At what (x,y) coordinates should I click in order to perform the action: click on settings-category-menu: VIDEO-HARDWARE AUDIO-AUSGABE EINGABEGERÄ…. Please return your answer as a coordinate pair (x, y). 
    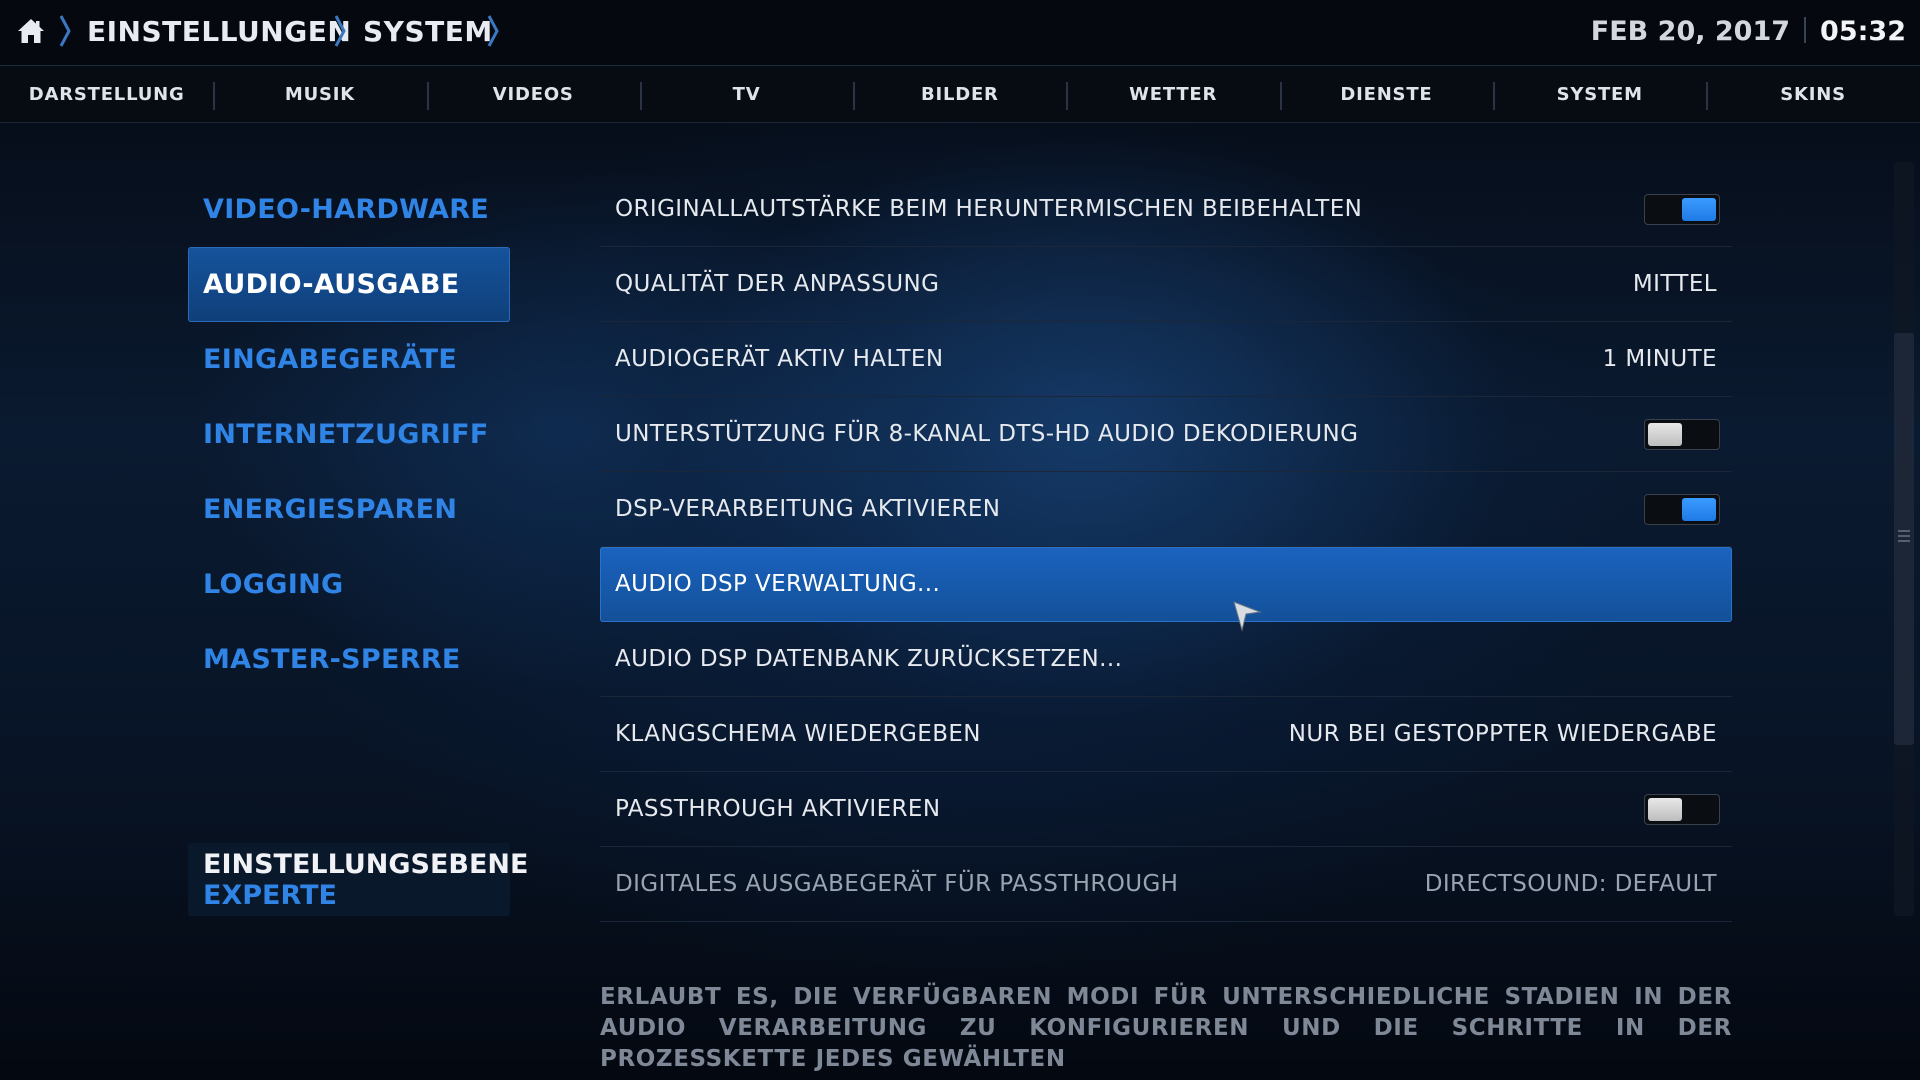
    Looking at the image, I should click on (349, 434).